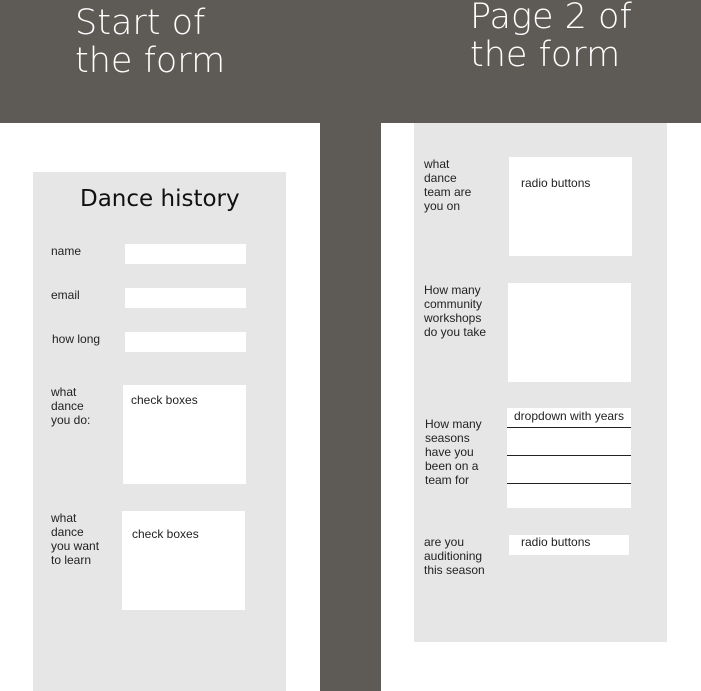 This screenshot has width=701, height=691. Describe the element at coordinates (71, 406) in the screenshot. I see `dance-you-do-label: what dance you do:` at that location.